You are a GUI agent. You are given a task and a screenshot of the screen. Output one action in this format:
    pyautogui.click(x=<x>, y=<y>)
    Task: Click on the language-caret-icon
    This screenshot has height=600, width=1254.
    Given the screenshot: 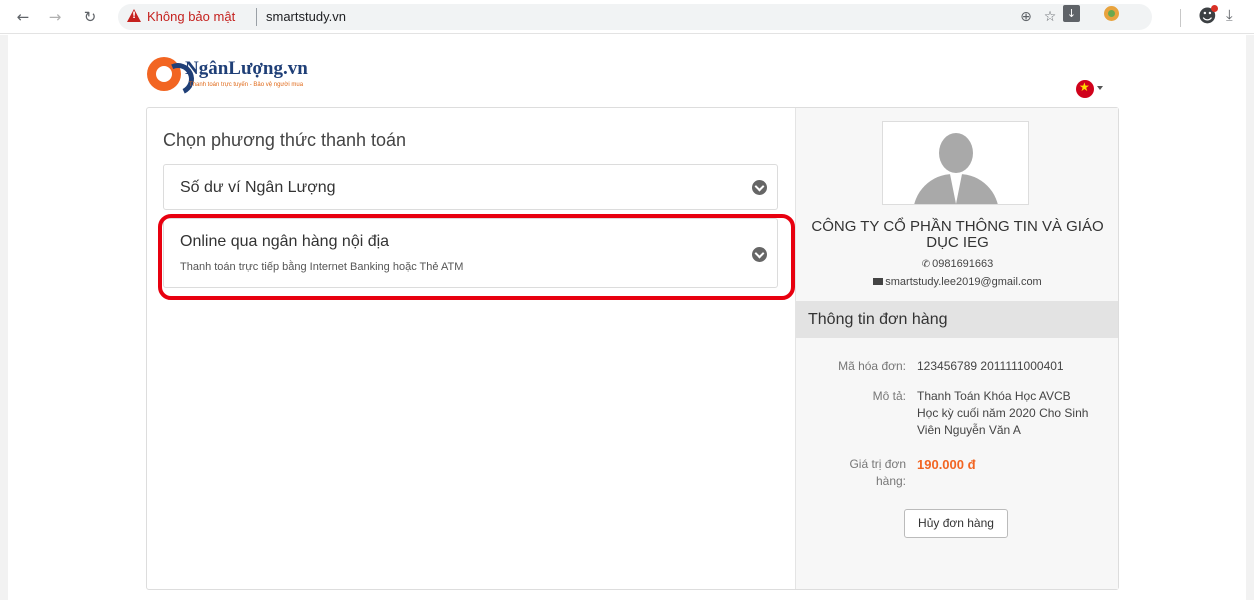 What is the action you would take?
    pyautogui.click(x=1100, y=88)
    